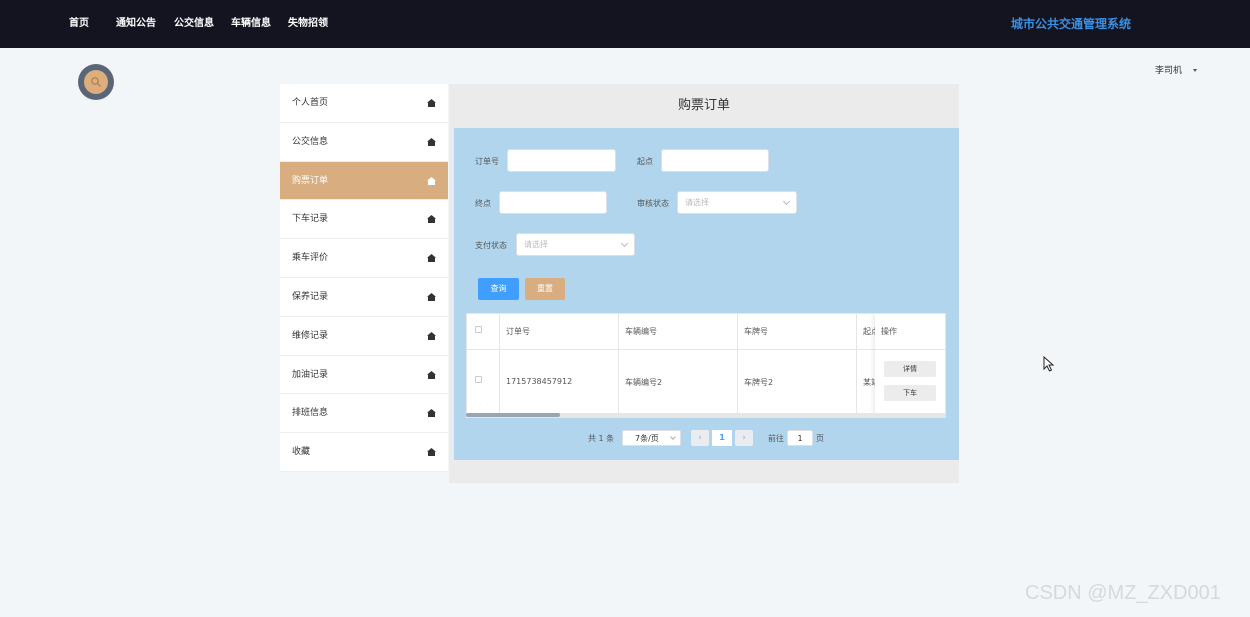 The image size is (1250, 617). What do you see at coordinates (483, 203) in the screenshot?
I see `end-label: 终点` at bounding box center [483, 203].